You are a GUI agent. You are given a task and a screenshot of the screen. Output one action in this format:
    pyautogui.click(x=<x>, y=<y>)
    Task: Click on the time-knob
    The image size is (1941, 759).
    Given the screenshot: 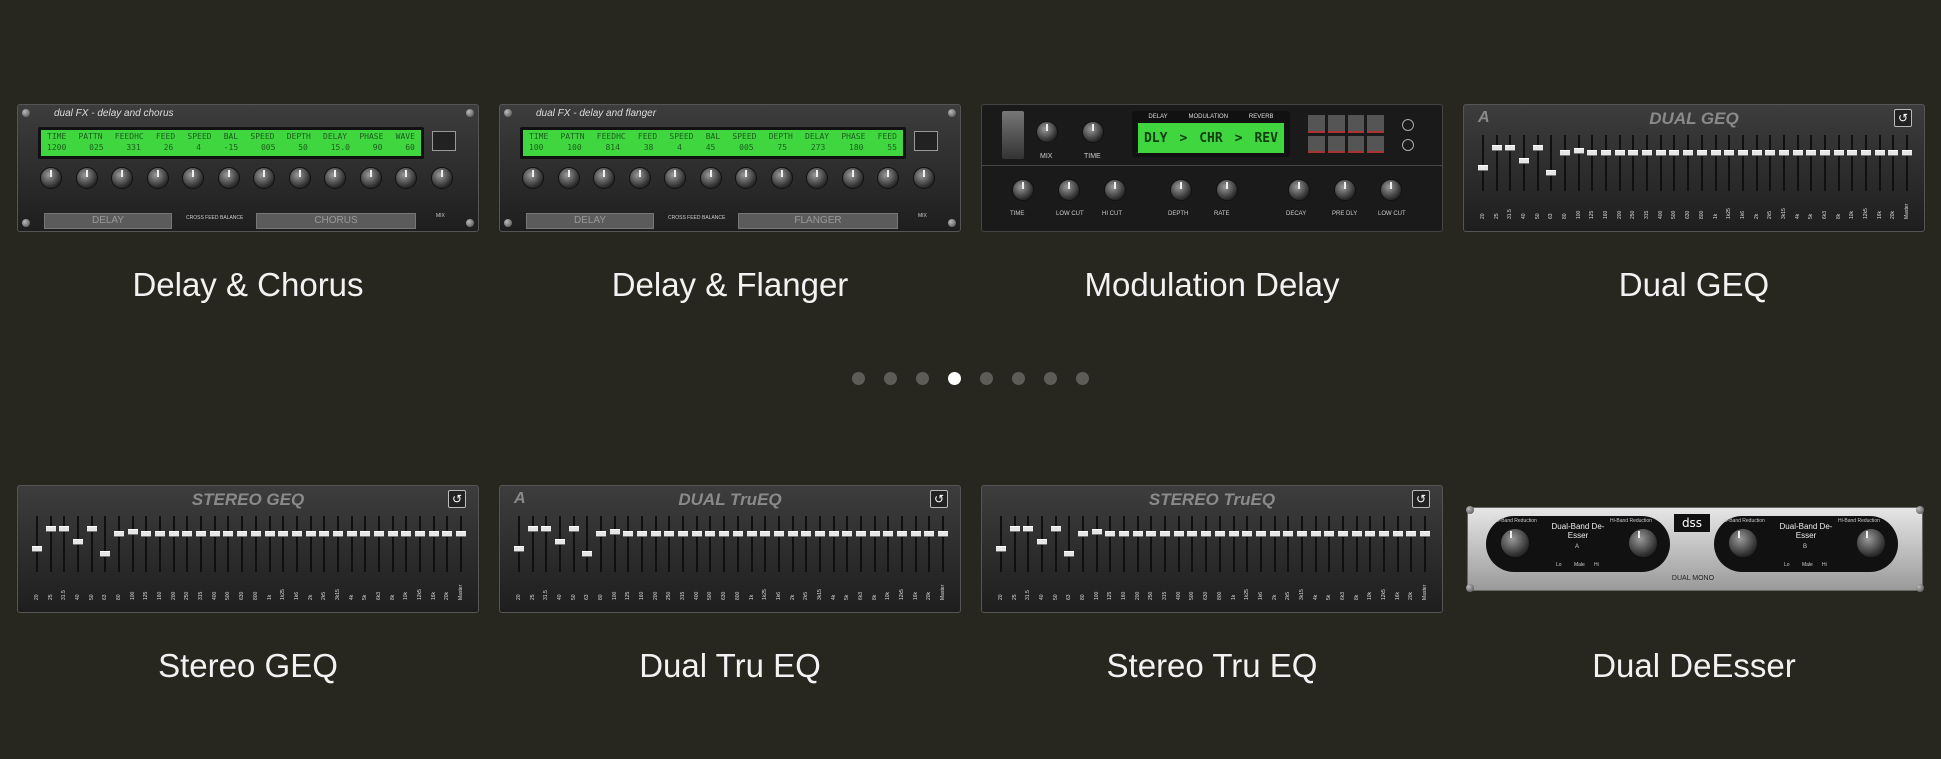 What is the action you would take?
    pyautogui.click(x=1093, y=132)
    